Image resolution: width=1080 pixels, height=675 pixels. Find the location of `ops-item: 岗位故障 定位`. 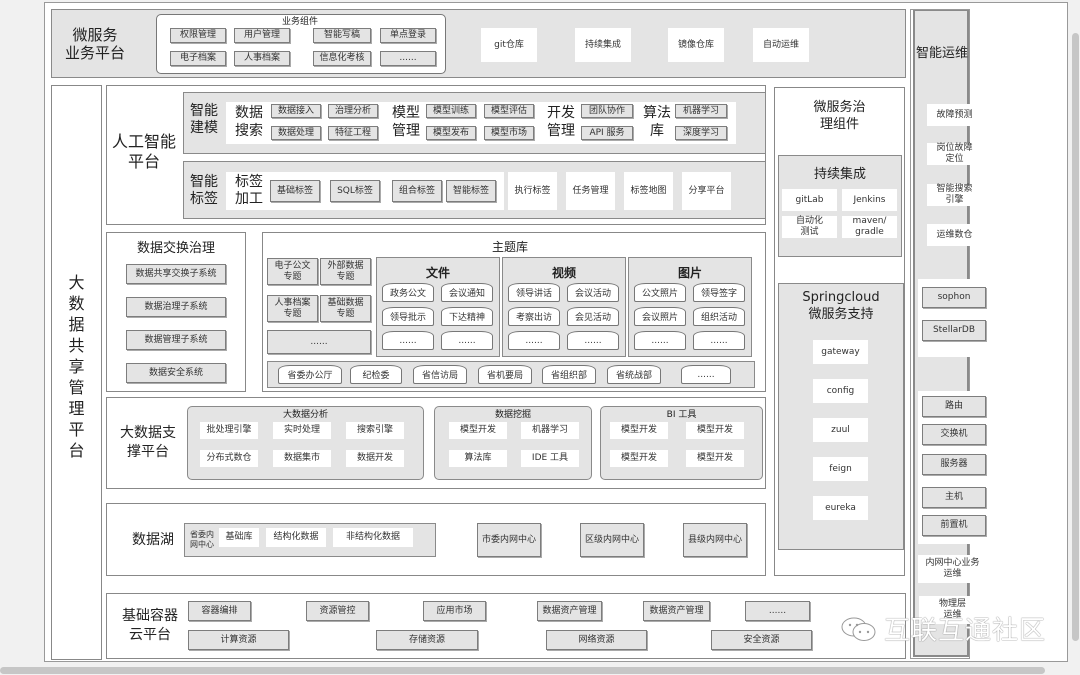

ops-item: 岗位故障 定位 is located at coordinates (954, 154).